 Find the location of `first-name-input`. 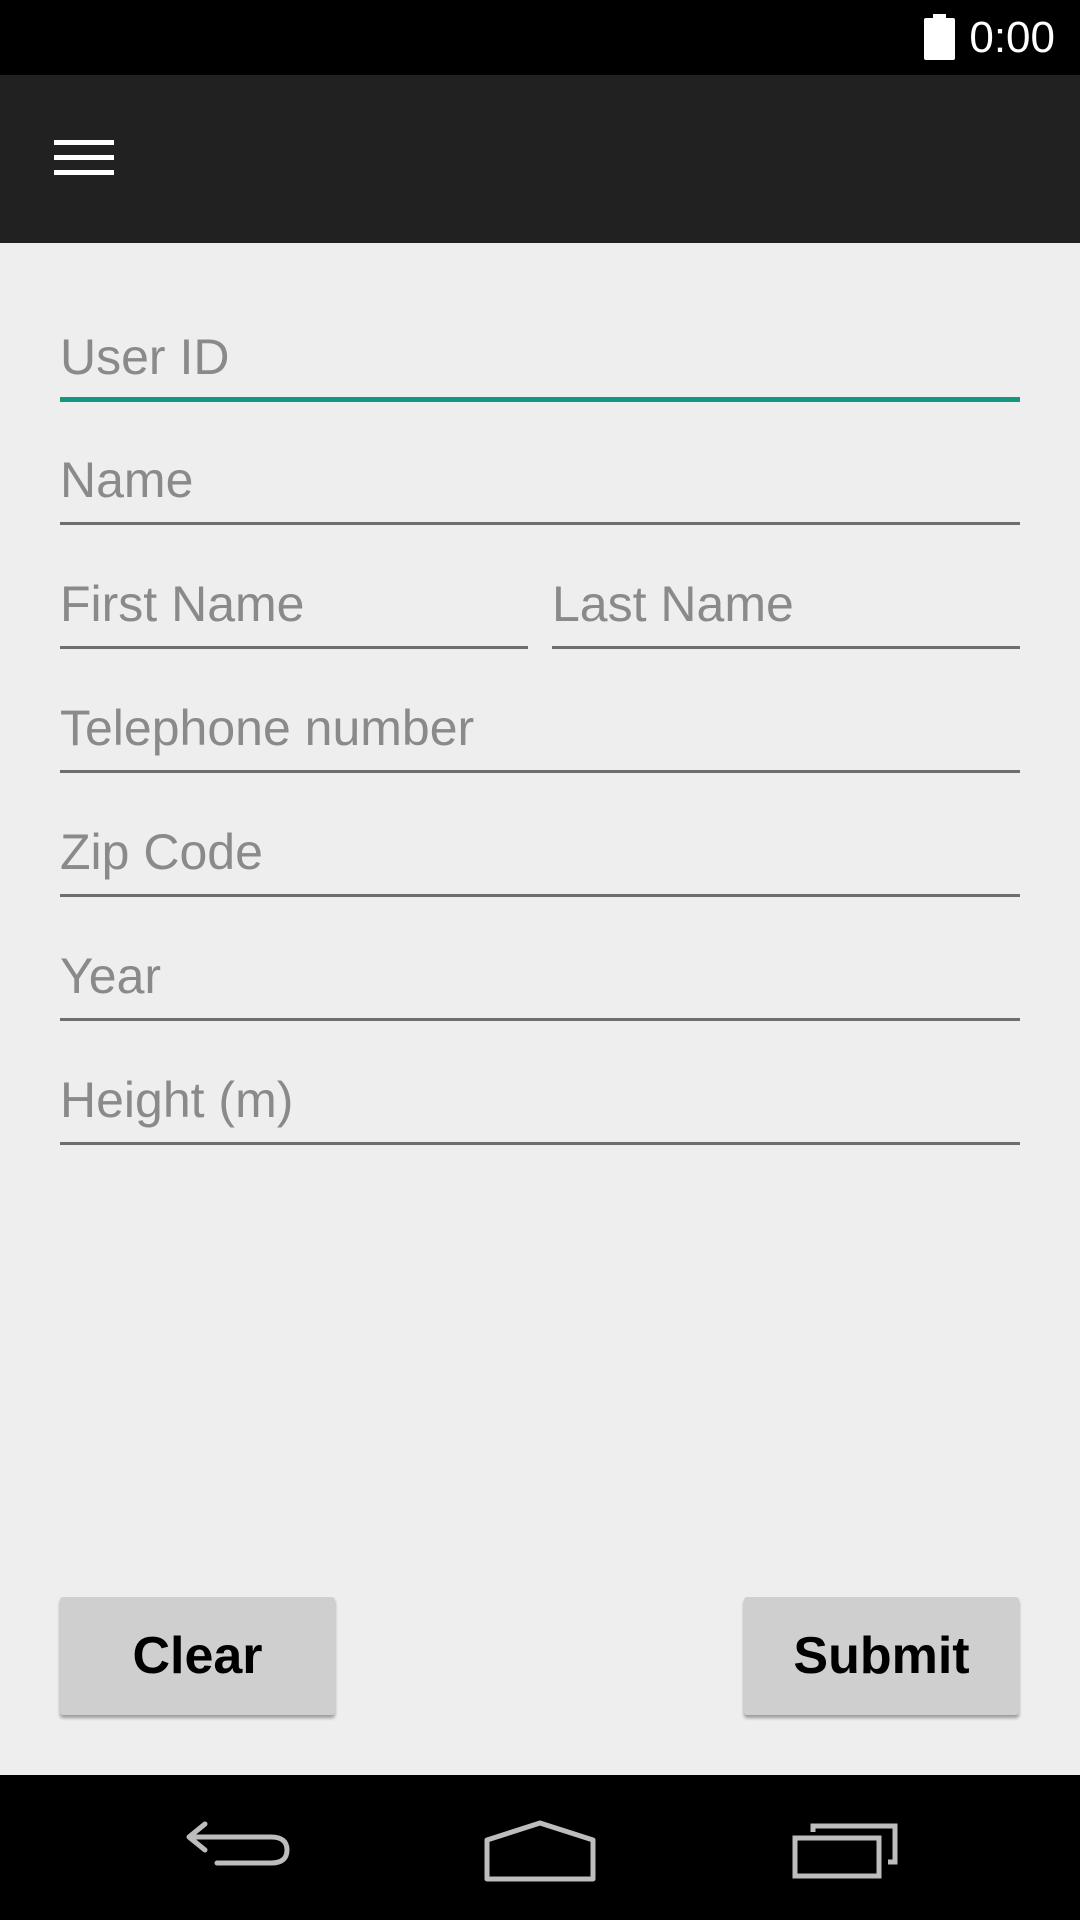

first-name-input is located at coordinates (294, 604).